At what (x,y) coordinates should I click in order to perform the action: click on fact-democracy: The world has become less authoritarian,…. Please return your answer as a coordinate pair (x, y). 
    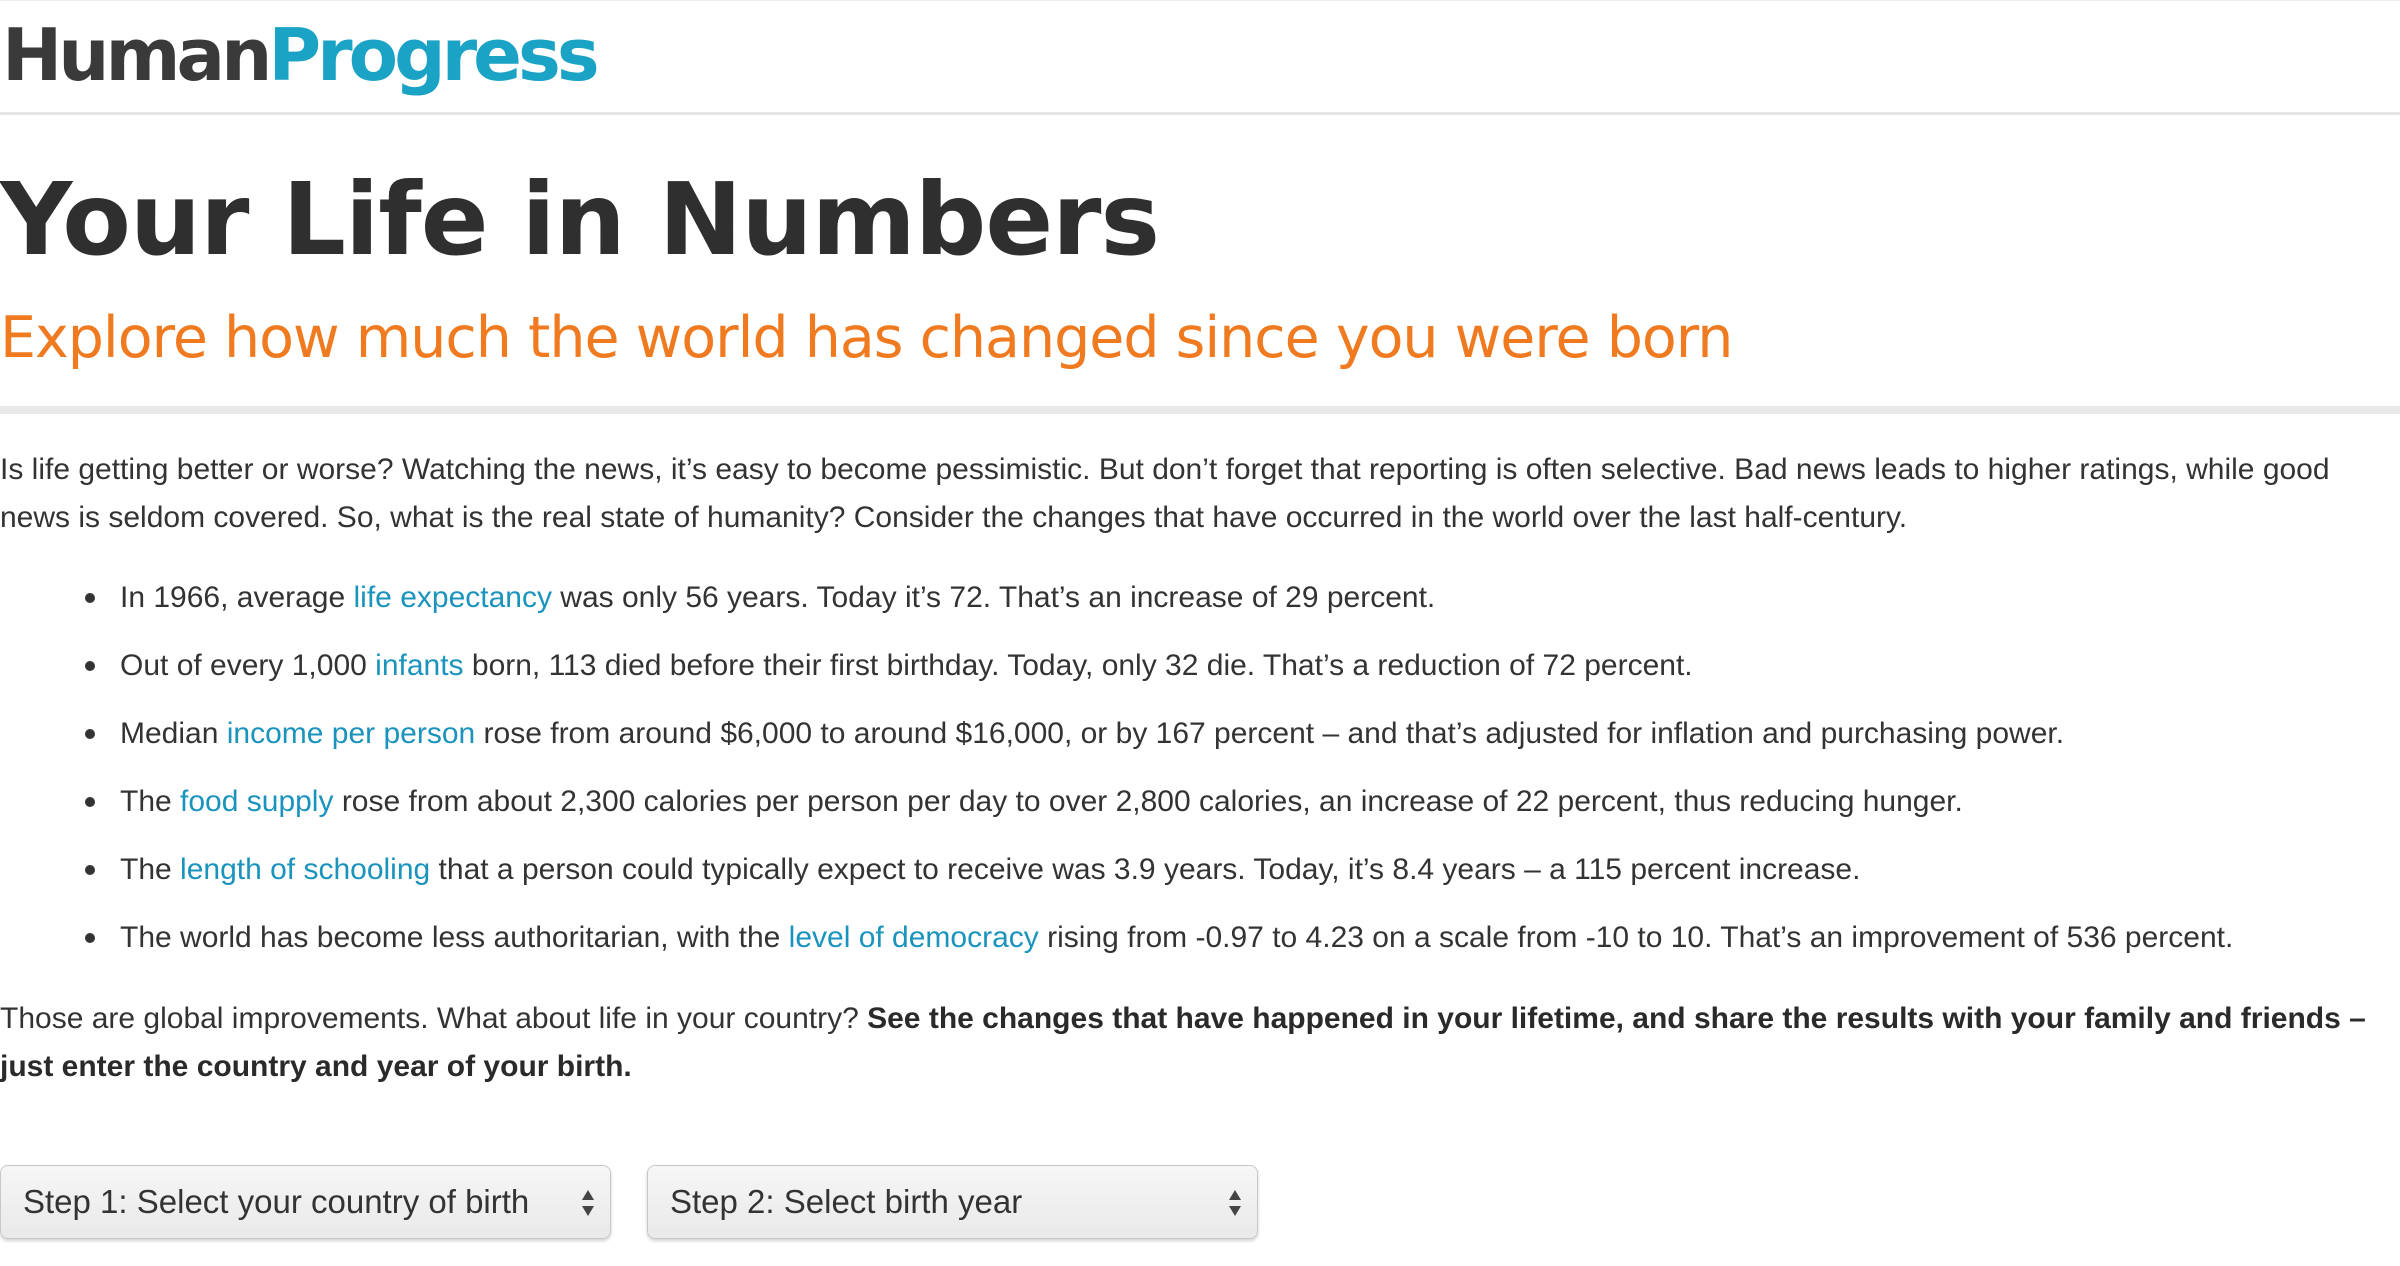
    Looking at the image, I should click on (1195, 948).